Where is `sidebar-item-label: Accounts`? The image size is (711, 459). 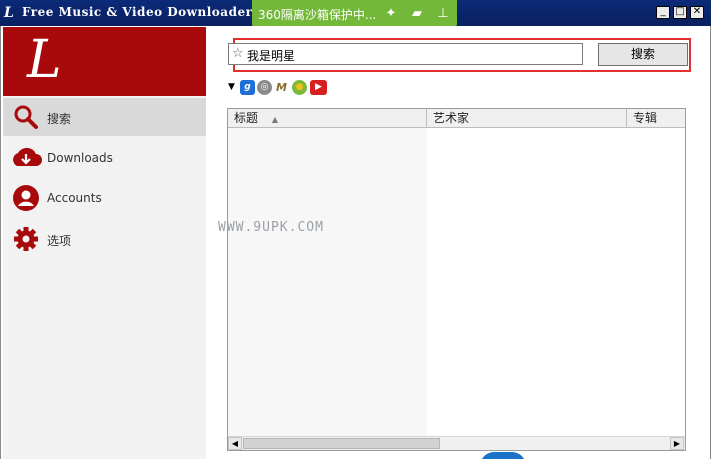
sidebar-item-label: Accounts is located at coordinates (74, 198).